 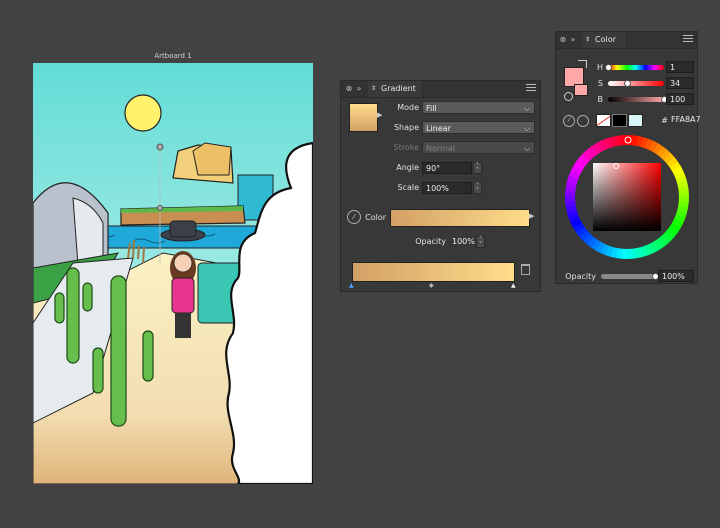 I want to click on angle-stepper: ˄ ˅, so click(x=477, y=168).